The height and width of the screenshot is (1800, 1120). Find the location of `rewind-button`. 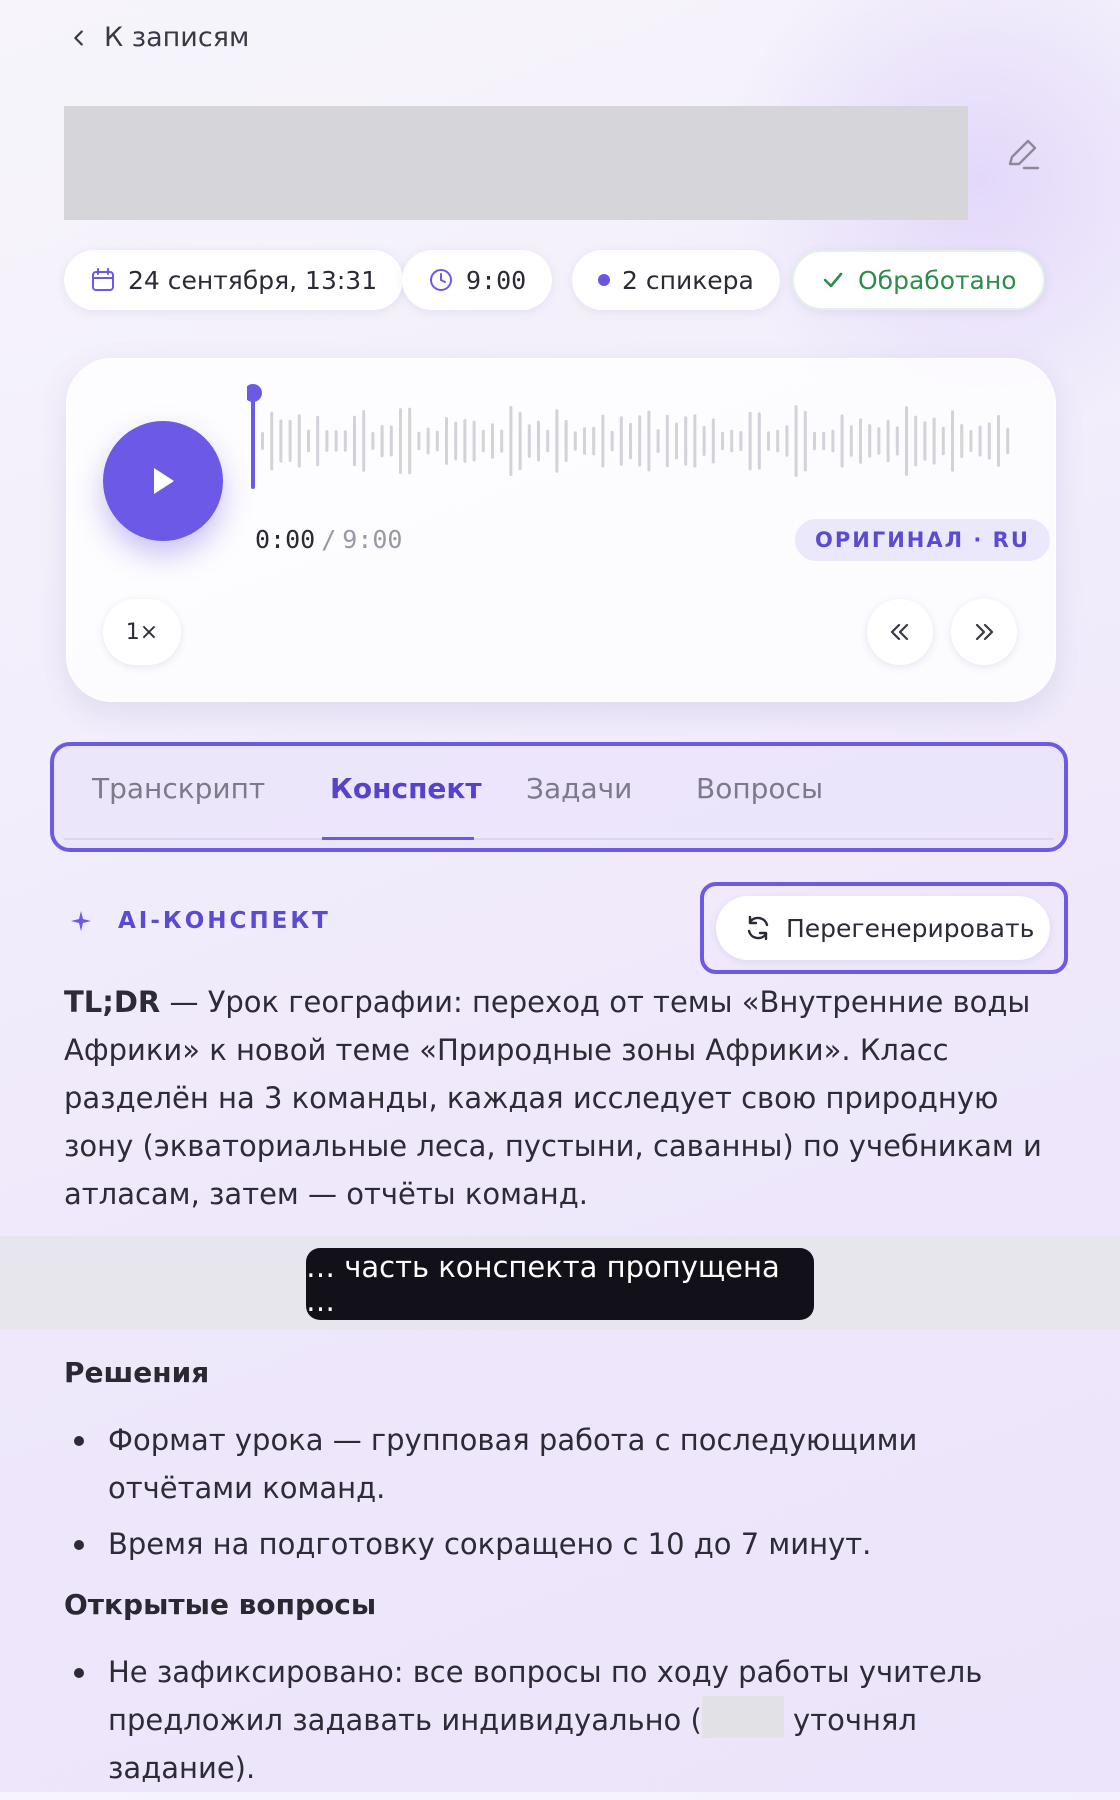

rewind-button is located at coordinates (900, 632).